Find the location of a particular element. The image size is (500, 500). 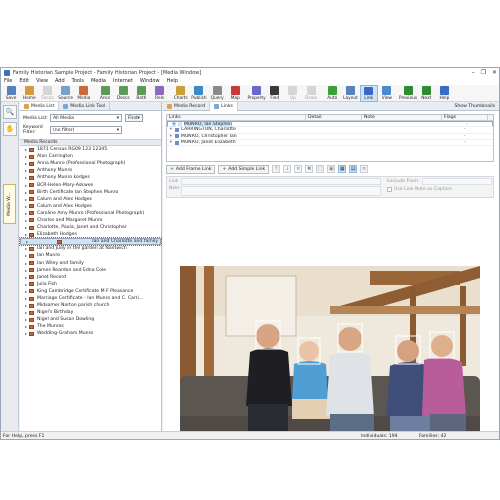

layout-button: Layout is located at coordinates (350, 93).